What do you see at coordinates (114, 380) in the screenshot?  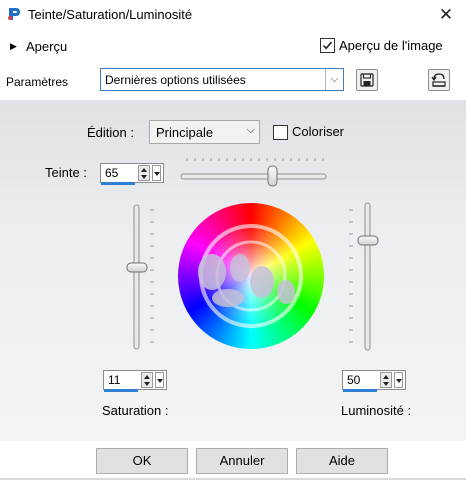 I see `saturation-value: 11` at bounding box center [114, 380].